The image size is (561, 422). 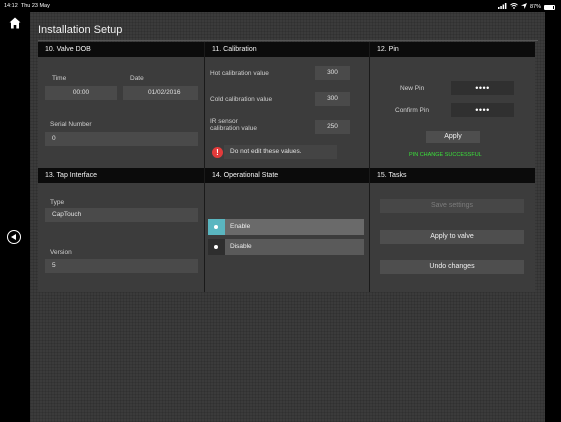 What do you see at coordinates (27, 6) in the screenshot?
I see `status-time: 14:12 Thu 23 May` at bounding box center [27, 6].